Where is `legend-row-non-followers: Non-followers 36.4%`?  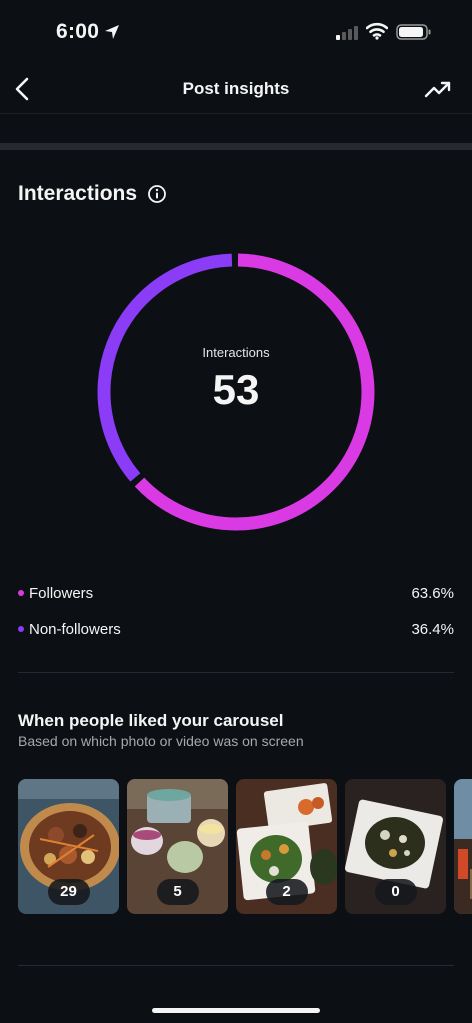 legend-row-non-followers: Non-followers 36.4% is located at coordinates (236, 629).